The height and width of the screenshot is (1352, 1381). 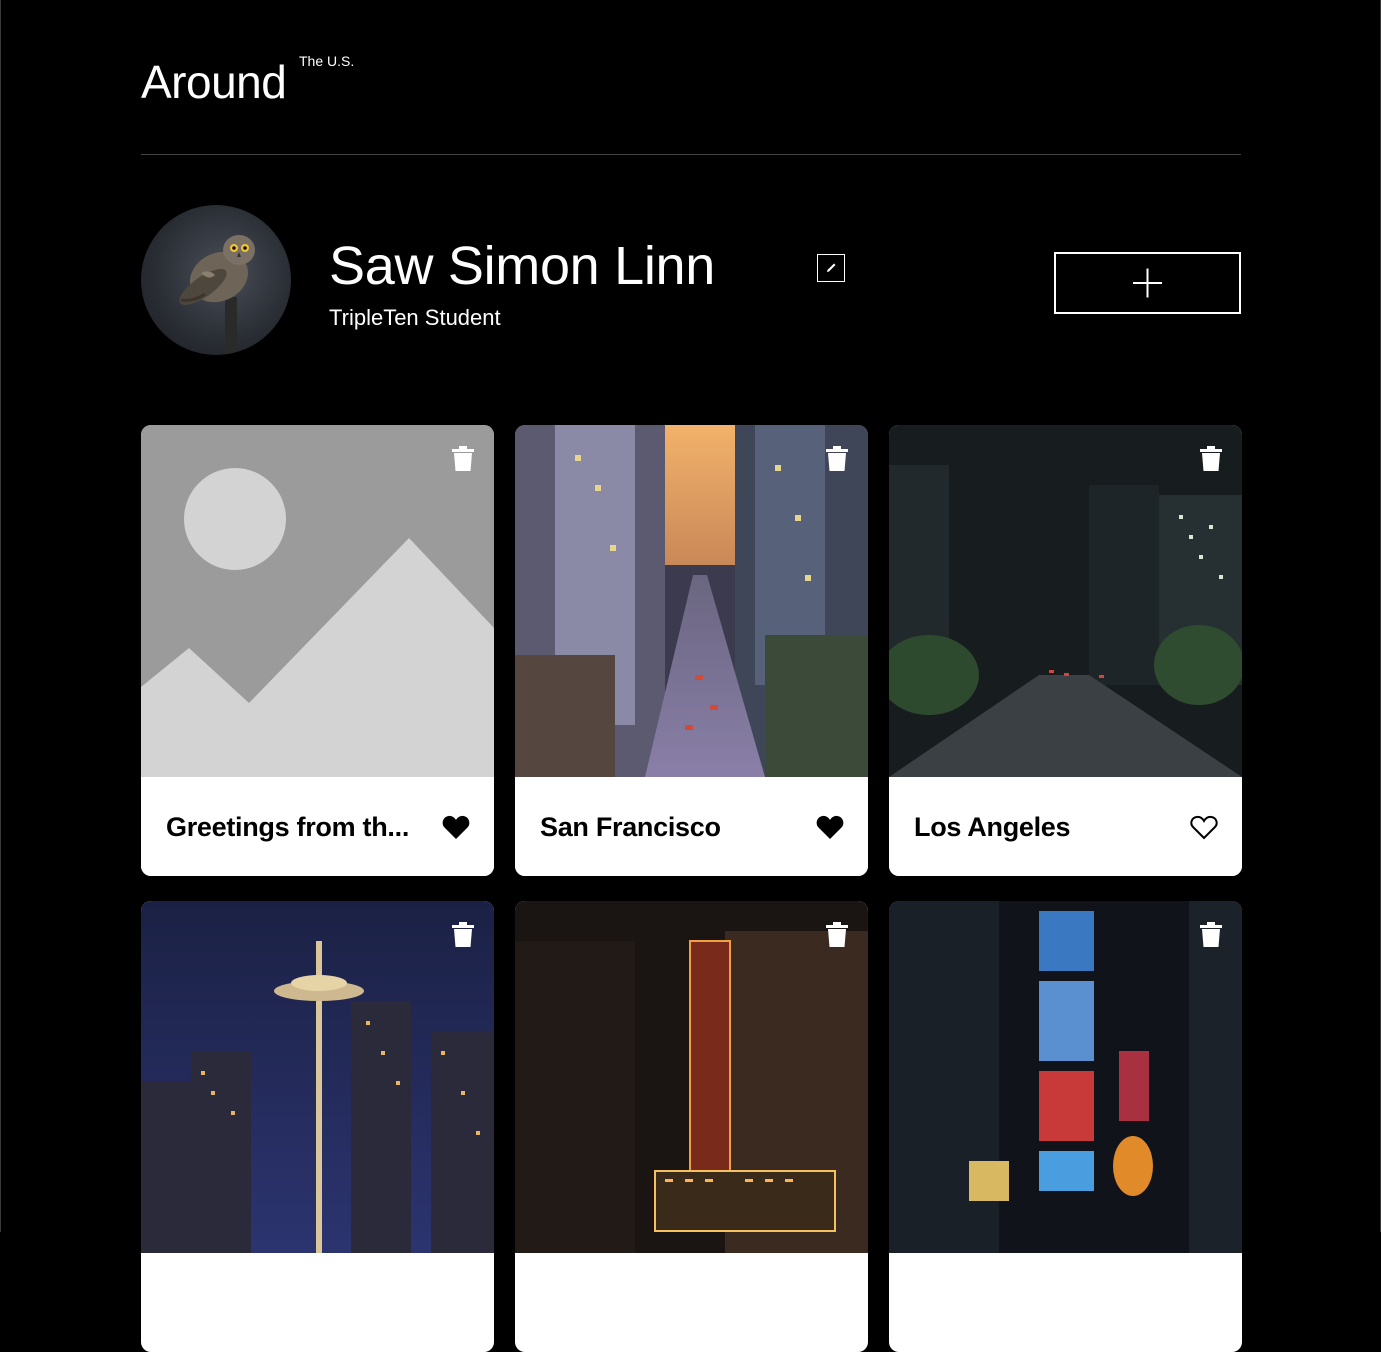 I want to click on chicago-theatre-image, so click(x=691, y=1077).